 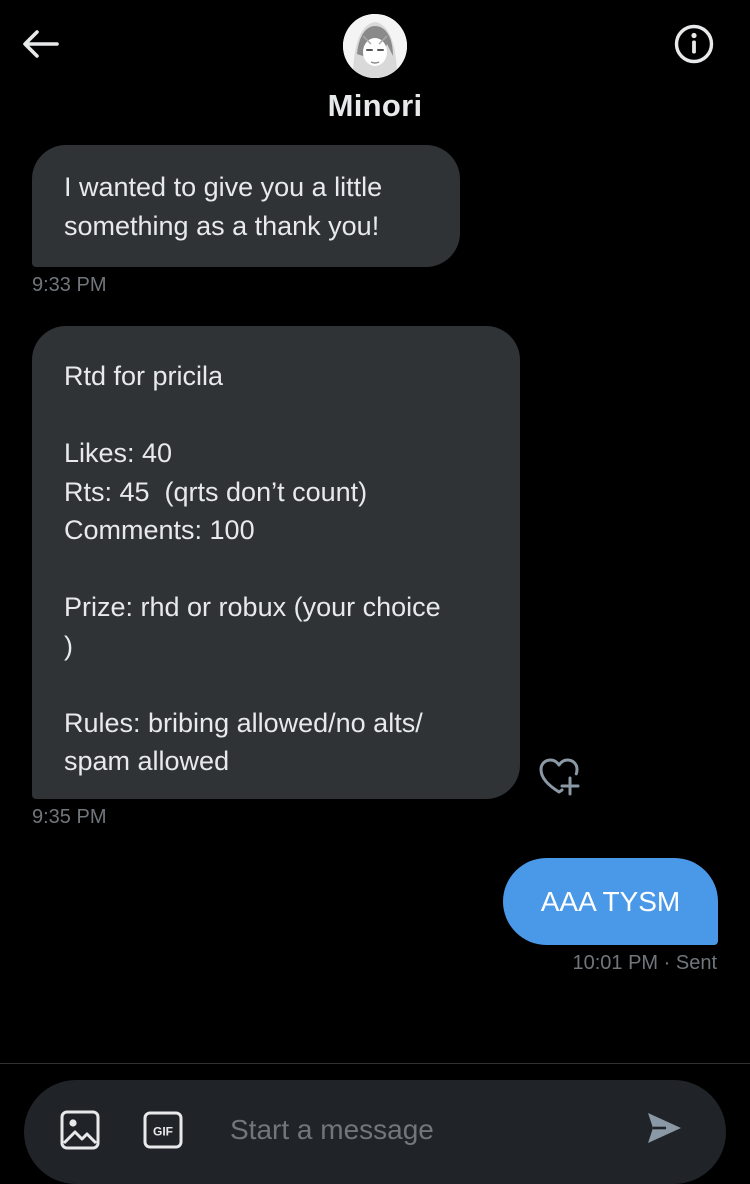 I want to click on arrow-left-icon, so click(x=41, y=44).